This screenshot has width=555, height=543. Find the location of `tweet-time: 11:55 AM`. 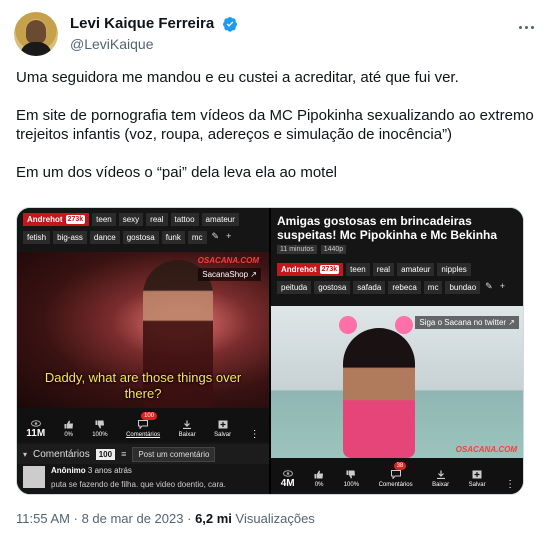

tweet-time: 11:55 AM is located at coordinates (43, 518).